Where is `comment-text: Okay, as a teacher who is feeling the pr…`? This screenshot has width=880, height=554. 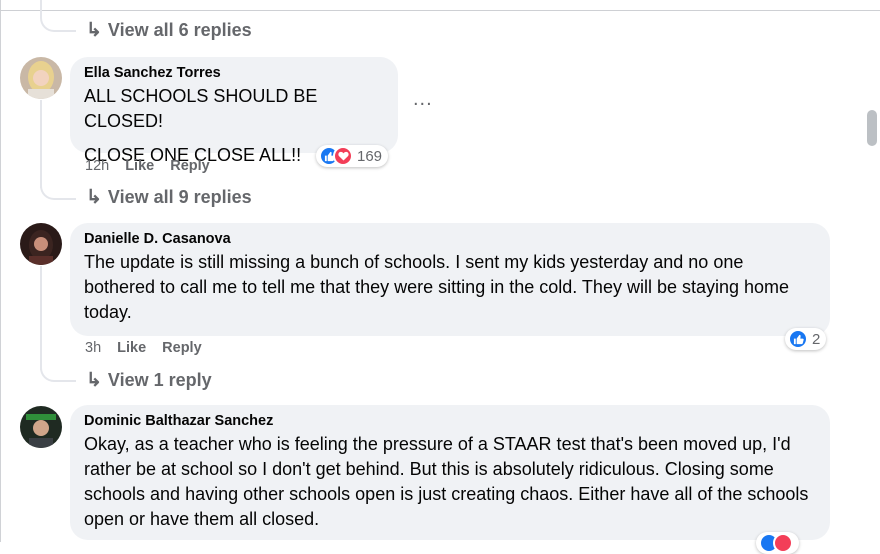 comment-text: Okay, as a teacher who is feeling the pr… is located at coordinates (446, 481).